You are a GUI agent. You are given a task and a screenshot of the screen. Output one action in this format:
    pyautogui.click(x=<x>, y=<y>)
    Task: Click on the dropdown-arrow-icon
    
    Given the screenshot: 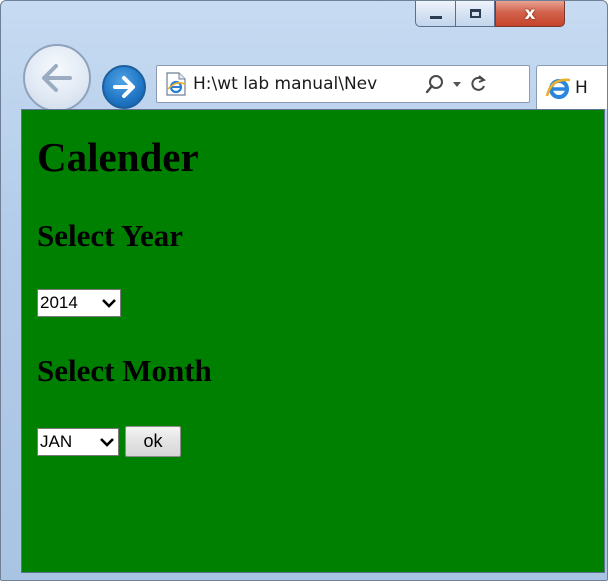 What is the action you would take?
    pyautogui.click(x=457, y=84)
    